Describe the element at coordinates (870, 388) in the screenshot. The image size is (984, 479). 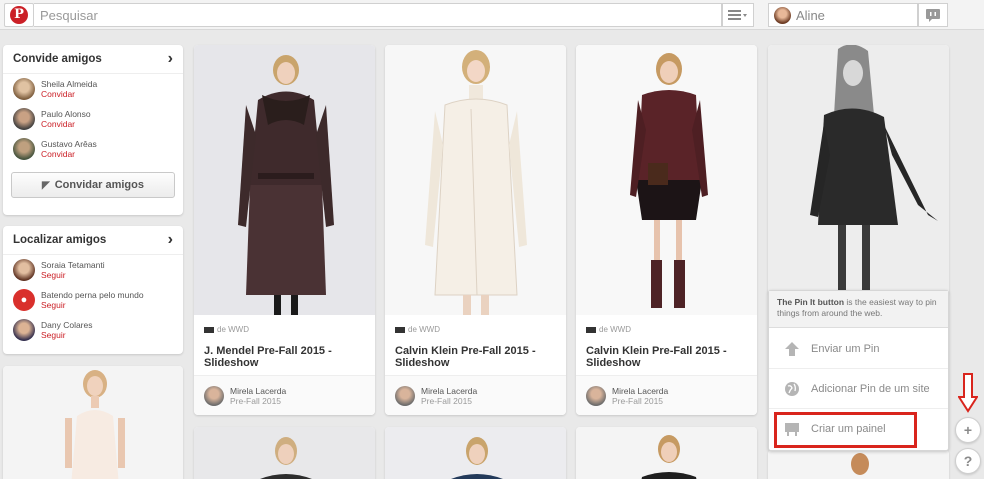
I see `add-pin-from-site-label: Adicionar Pin de um site` at that location.